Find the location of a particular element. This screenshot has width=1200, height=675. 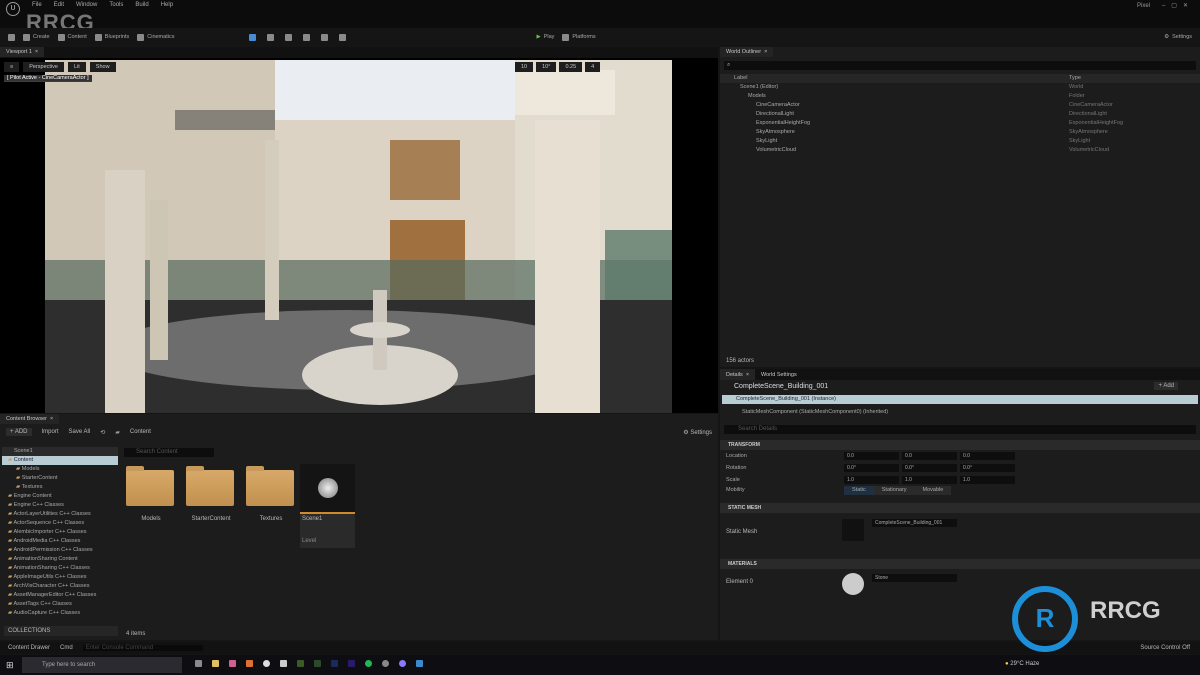

content-drawer-button: Content Drawer is located at coordinates (29, 648).